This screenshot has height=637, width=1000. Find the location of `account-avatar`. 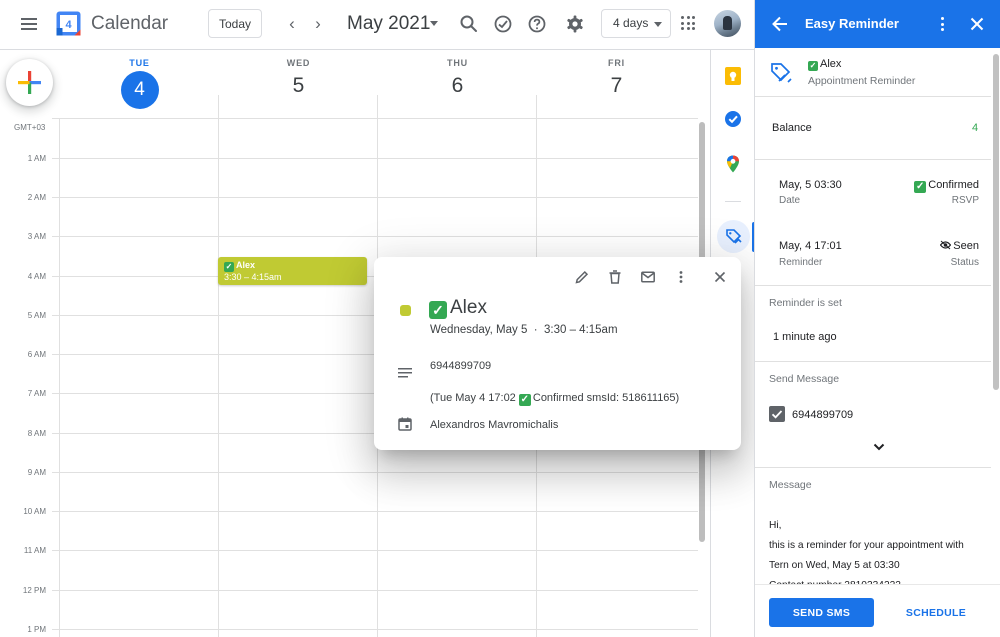

account-avatar is located at coordinates (727, 23).